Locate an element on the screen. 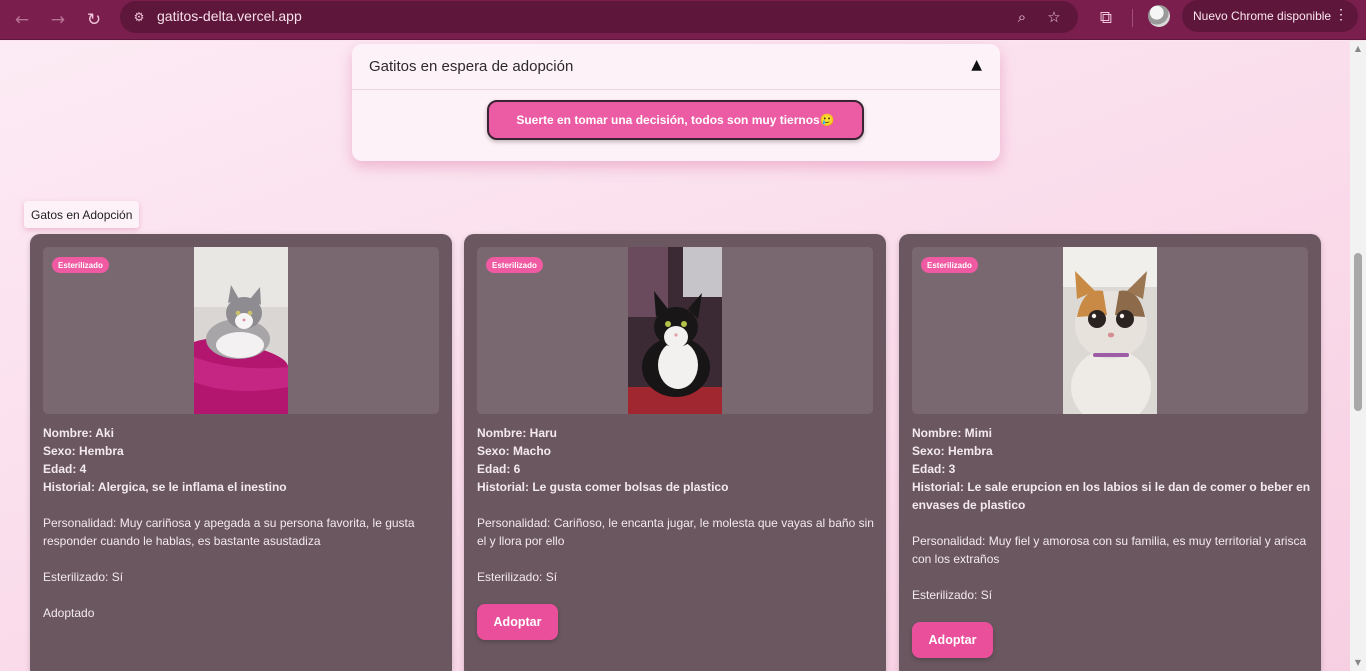 The image size is (1366, 671). extensions-icon: ⧉ is located at coordinates (1106, 18).